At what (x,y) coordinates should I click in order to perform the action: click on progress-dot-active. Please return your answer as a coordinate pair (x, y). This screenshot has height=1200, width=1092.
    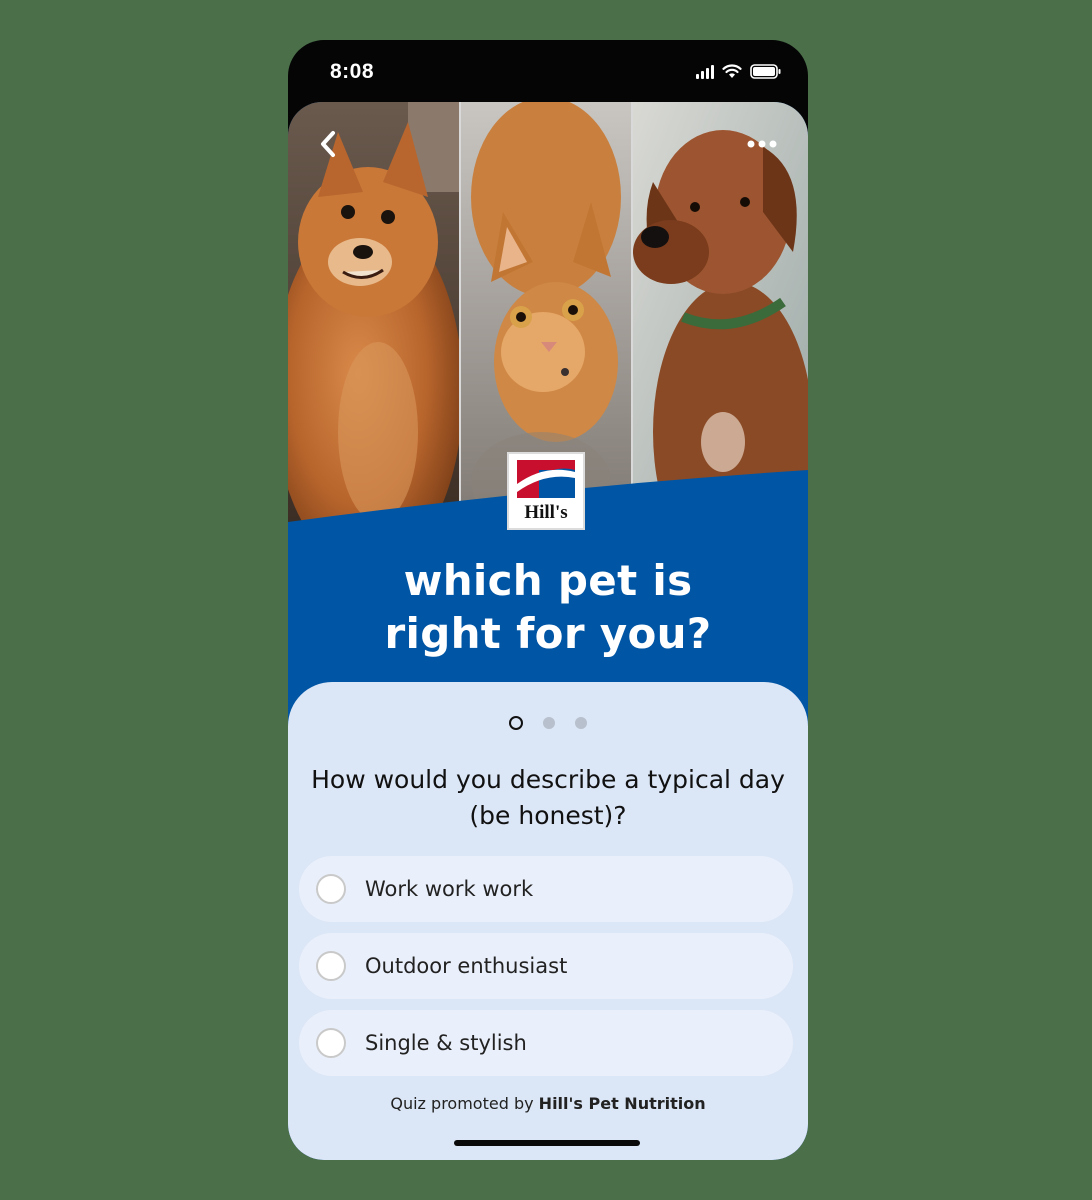
    Looking at the image, I should click on (516, 723).